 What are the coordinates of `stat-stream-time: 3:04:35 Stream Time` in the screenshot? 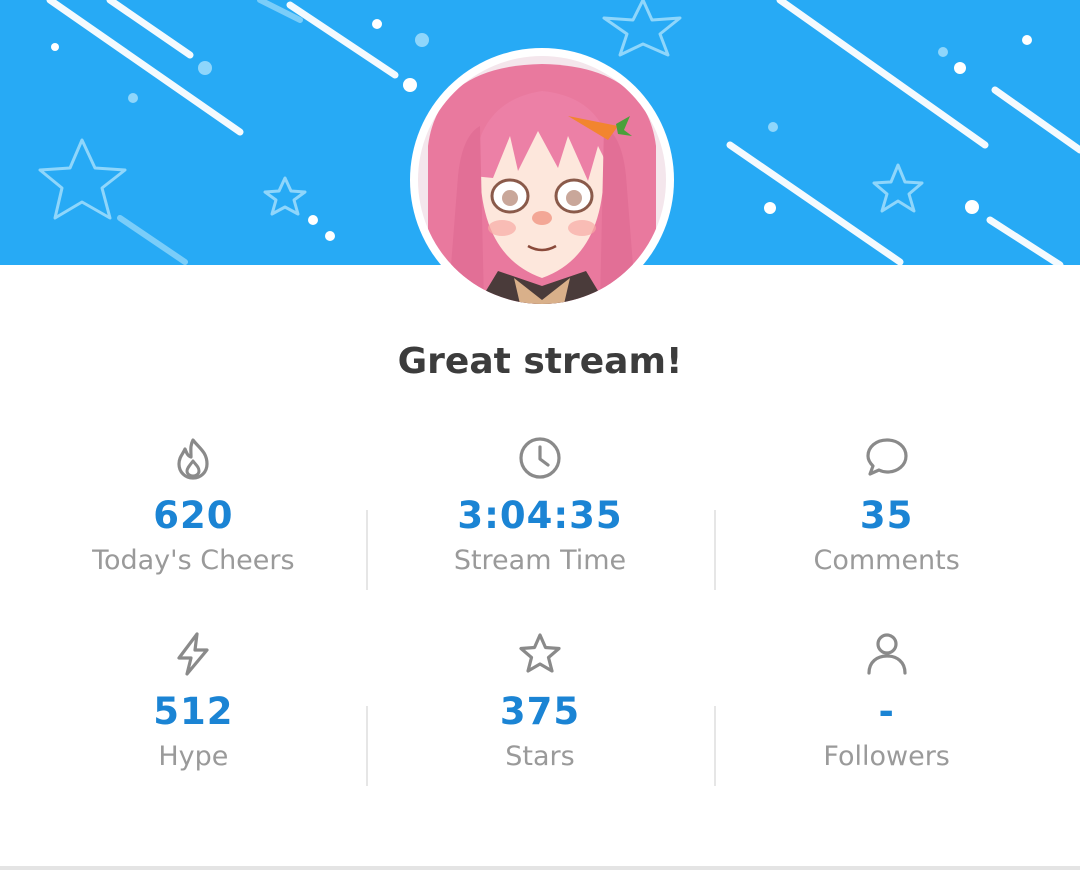 It's located at (540, 528).